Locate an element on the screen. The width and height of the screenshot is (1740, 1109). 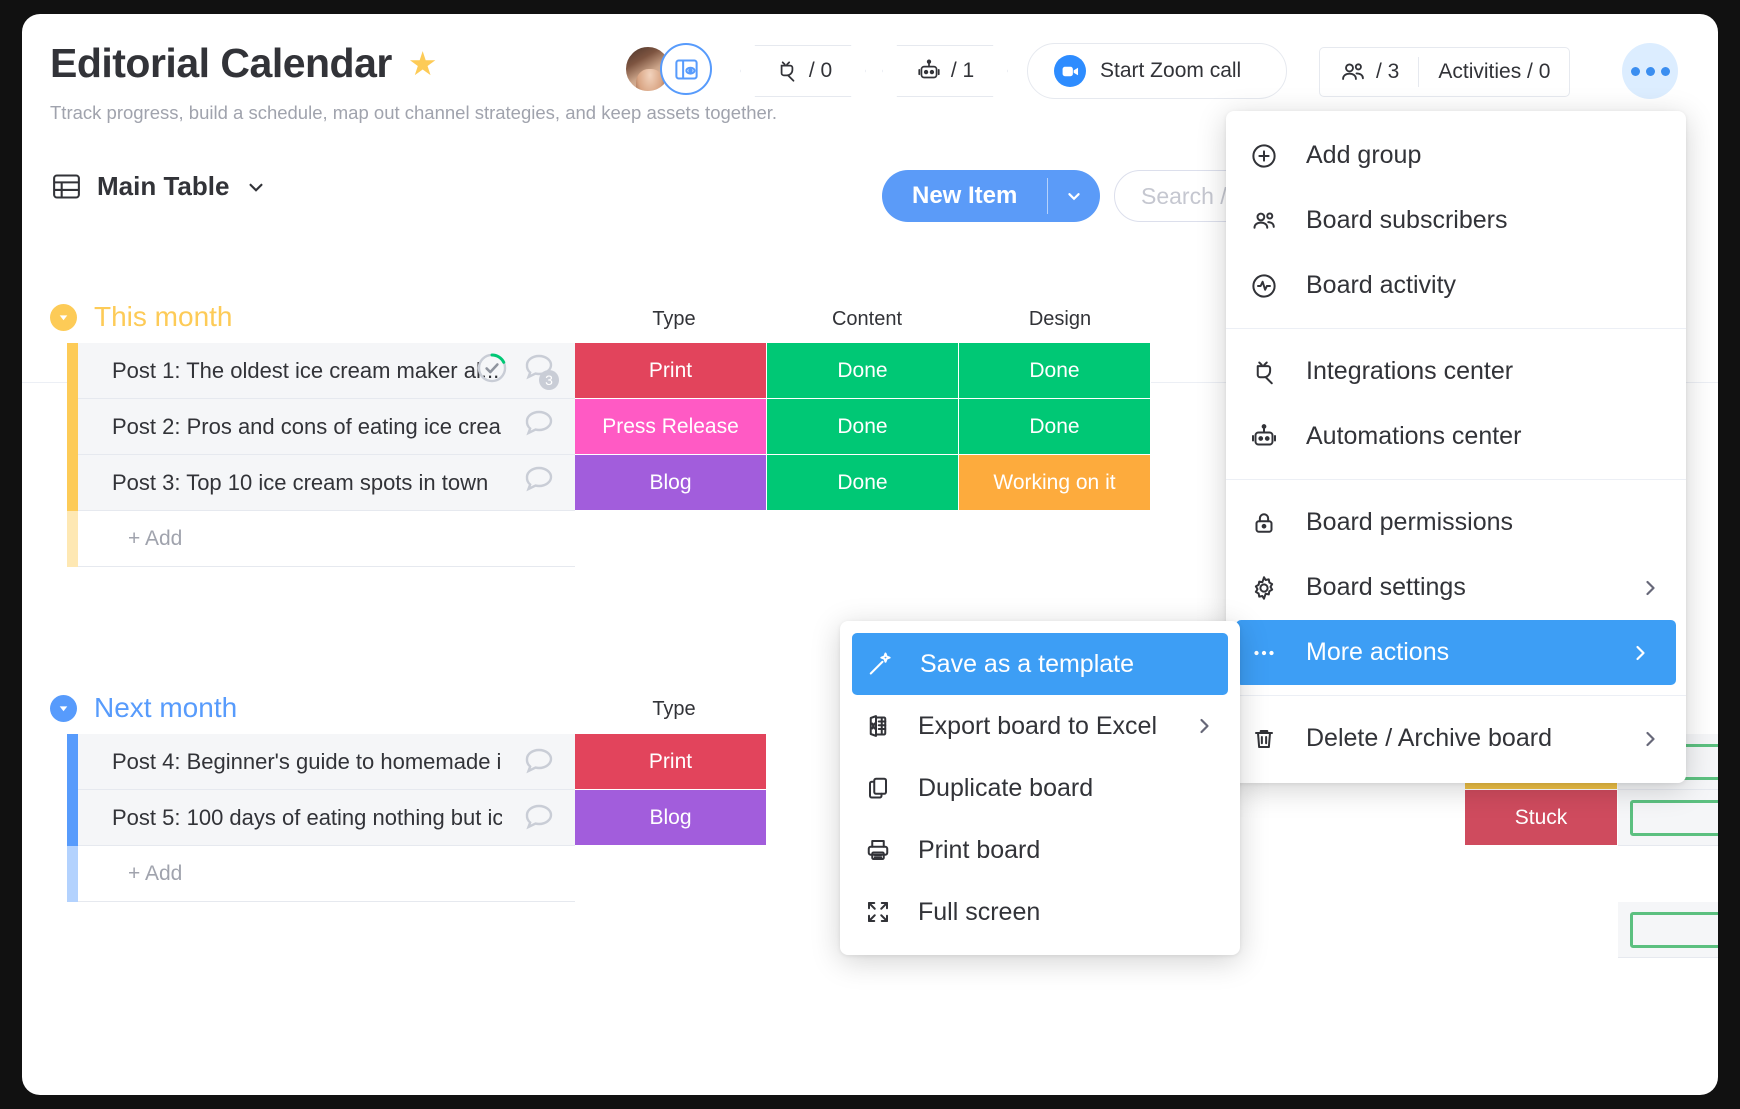
group-footer-progress: 0% is located at coordinates (1591, 930).